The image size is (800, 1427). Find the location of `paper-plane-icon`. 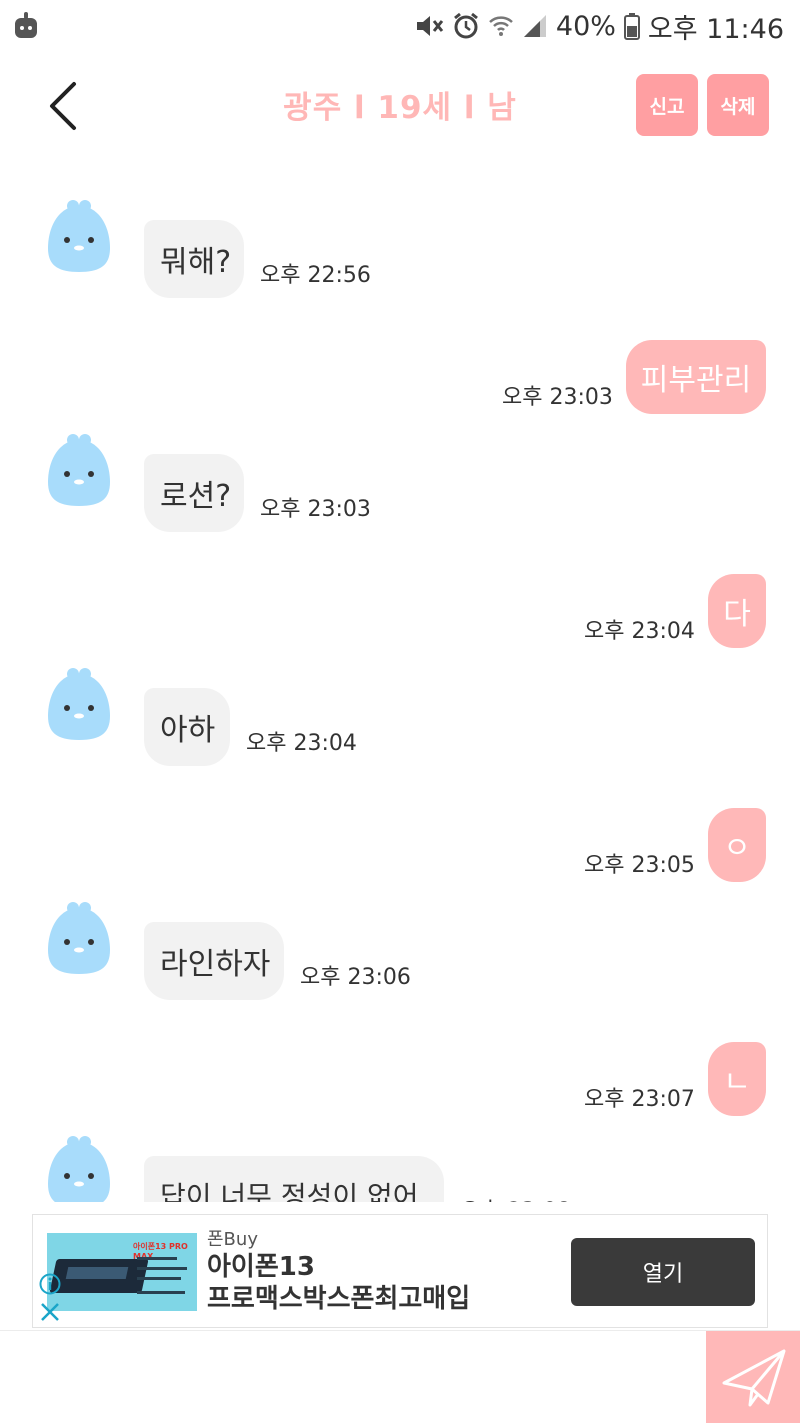

paper-plane-icon is located at coordinates (754, 1378).